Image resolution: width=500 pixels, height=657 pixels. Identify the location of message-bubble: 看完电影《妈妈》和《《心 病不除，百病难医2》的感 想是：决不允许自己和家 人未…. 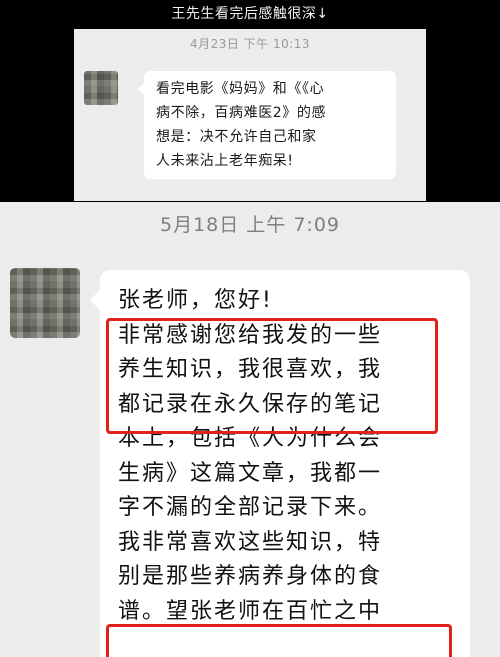
(267, 125).